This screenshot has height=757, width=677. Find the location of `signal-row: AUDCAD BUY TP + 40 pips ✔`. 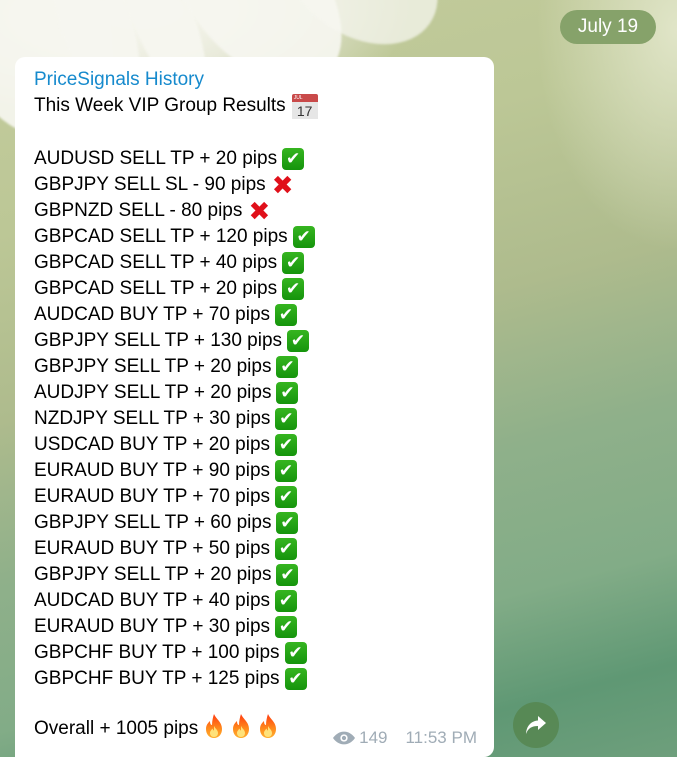

signal-row: AUDCAD BUY TP + 40 pips ✔ is located at coordinates (254, 601).